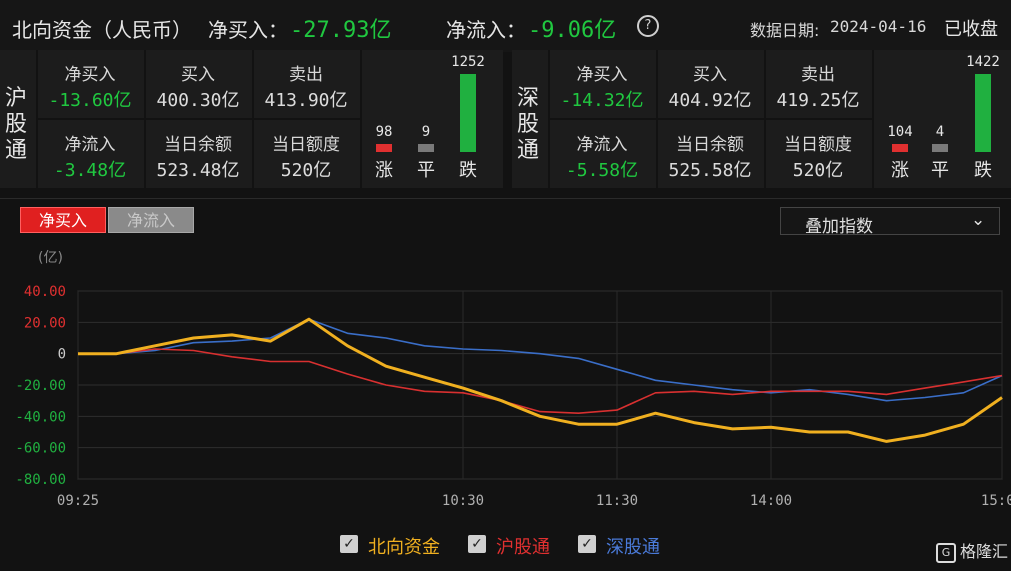 The height and width of the screenshot is (571, 1011). I want to click on net-flow-label: 净流入：, so click(486, 30).